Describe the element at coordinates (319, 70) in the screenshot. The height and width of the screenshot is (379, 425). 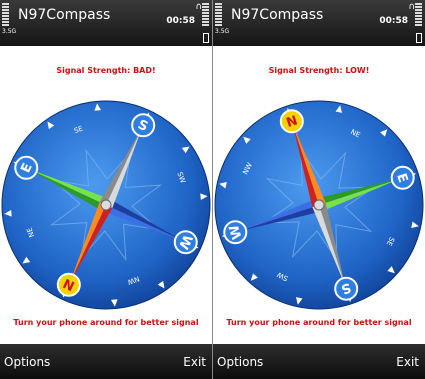
I see `signal-strength-text: Signal Strength: LOW!` at that location.